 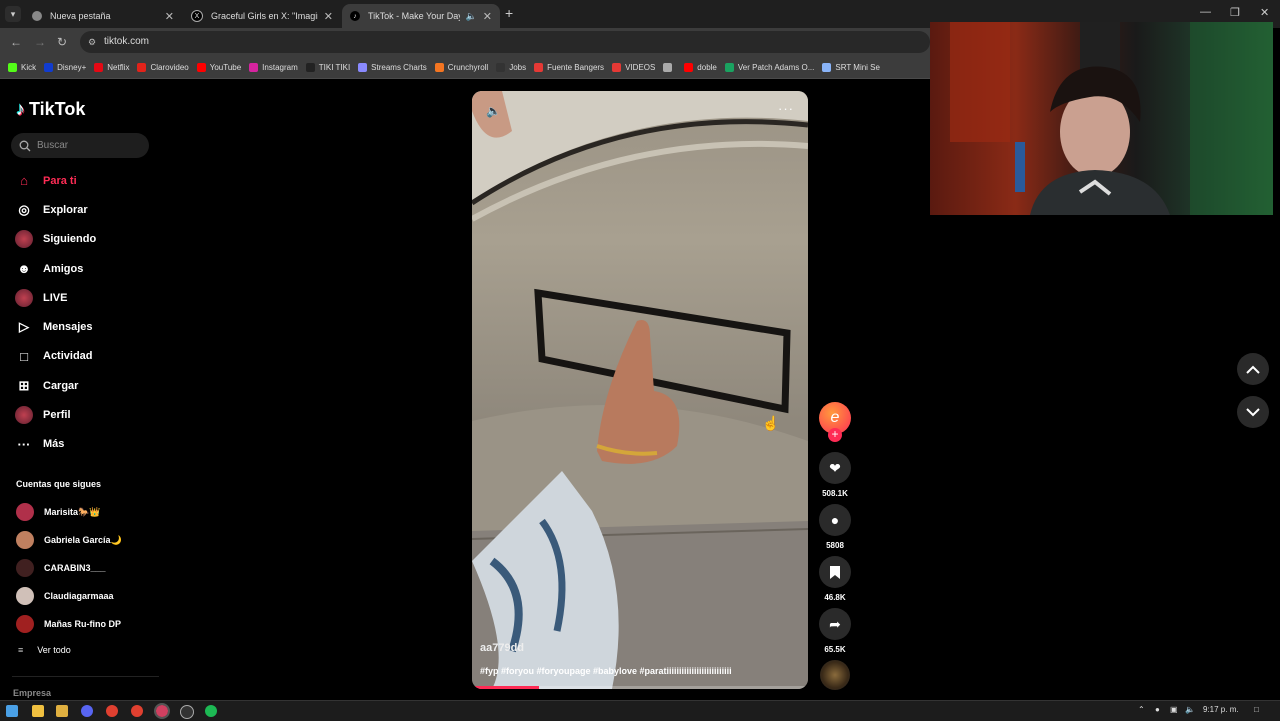 I want to click on bookmark-7: Streams Charts, so click(x=392, y=67).